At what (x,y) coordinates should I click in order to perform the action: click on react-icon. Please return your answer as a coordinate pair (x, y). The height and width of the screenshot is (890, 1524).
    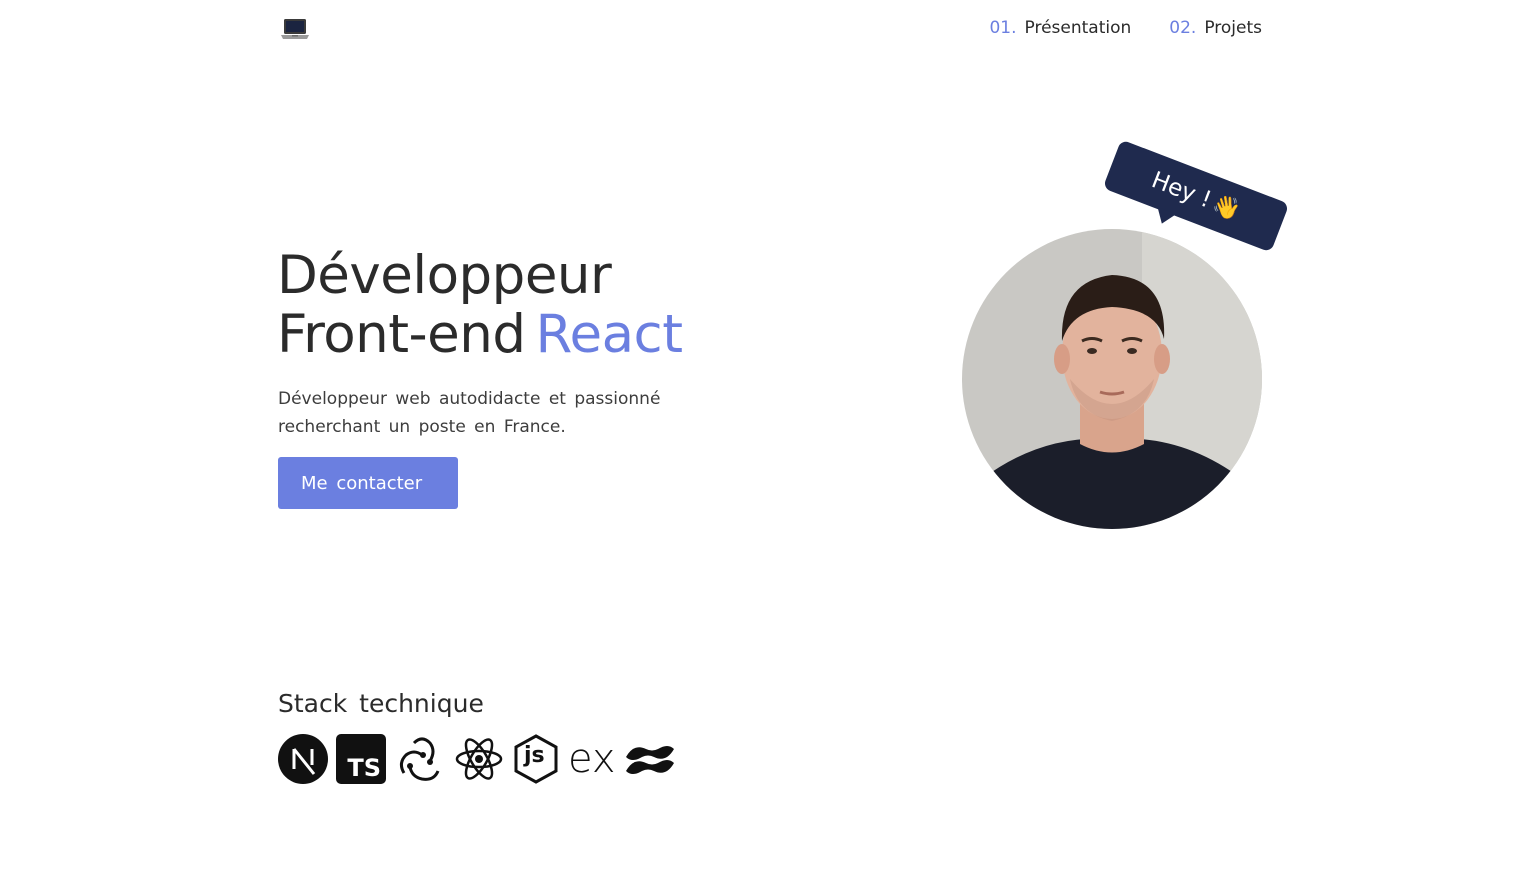
    Looking at the image, I should click on (479, 759).